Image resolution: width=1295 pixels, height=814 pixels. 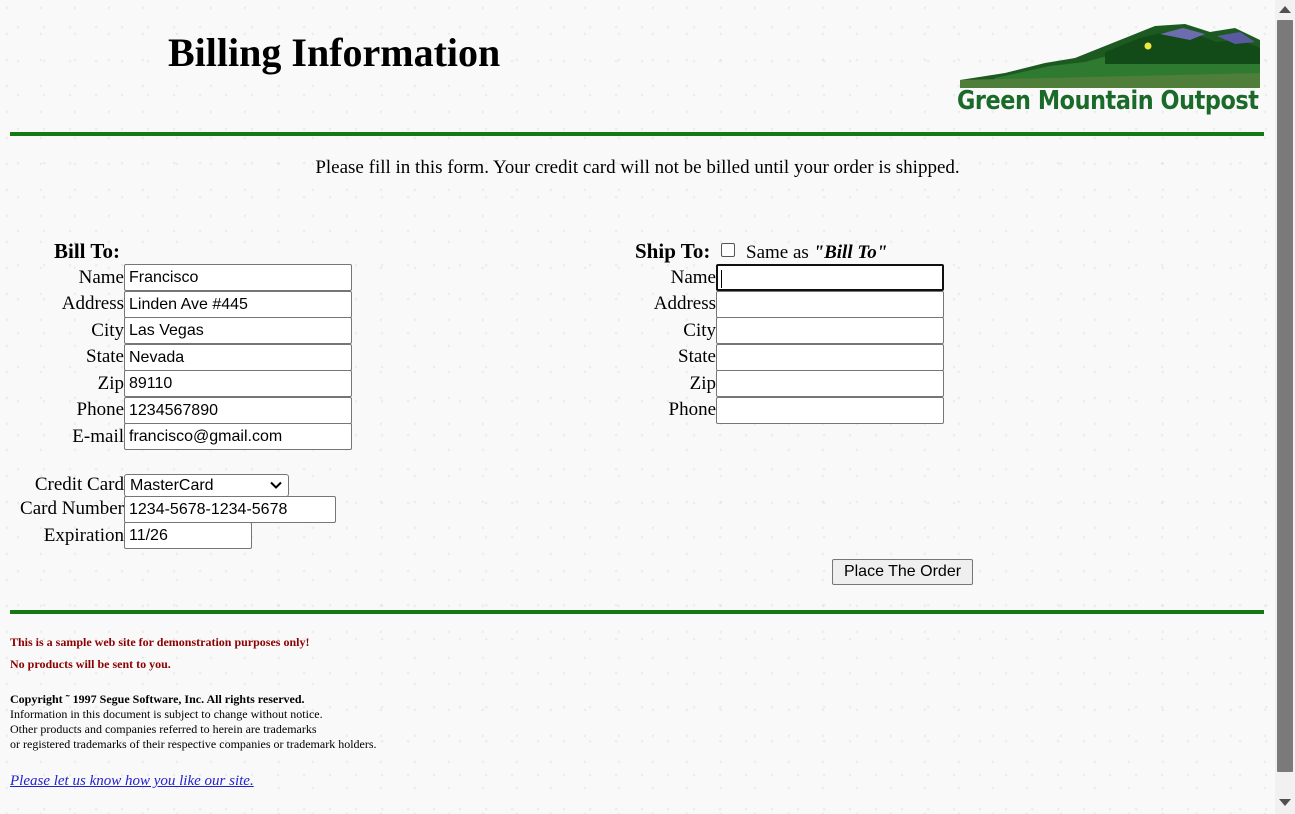 What do you see at coordinates (79, 484) in the screenshot?
I see `credit-card-label: Credit Card` at bounding box center [79, 484].